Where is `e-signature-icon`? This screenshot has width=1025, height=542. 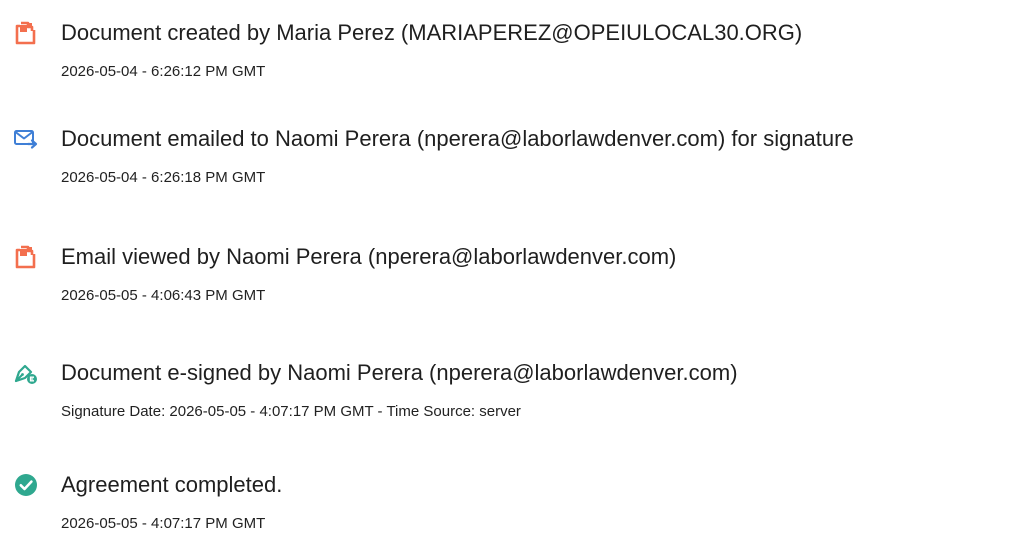 e-signature-icon is located at coordinates (26, 373).